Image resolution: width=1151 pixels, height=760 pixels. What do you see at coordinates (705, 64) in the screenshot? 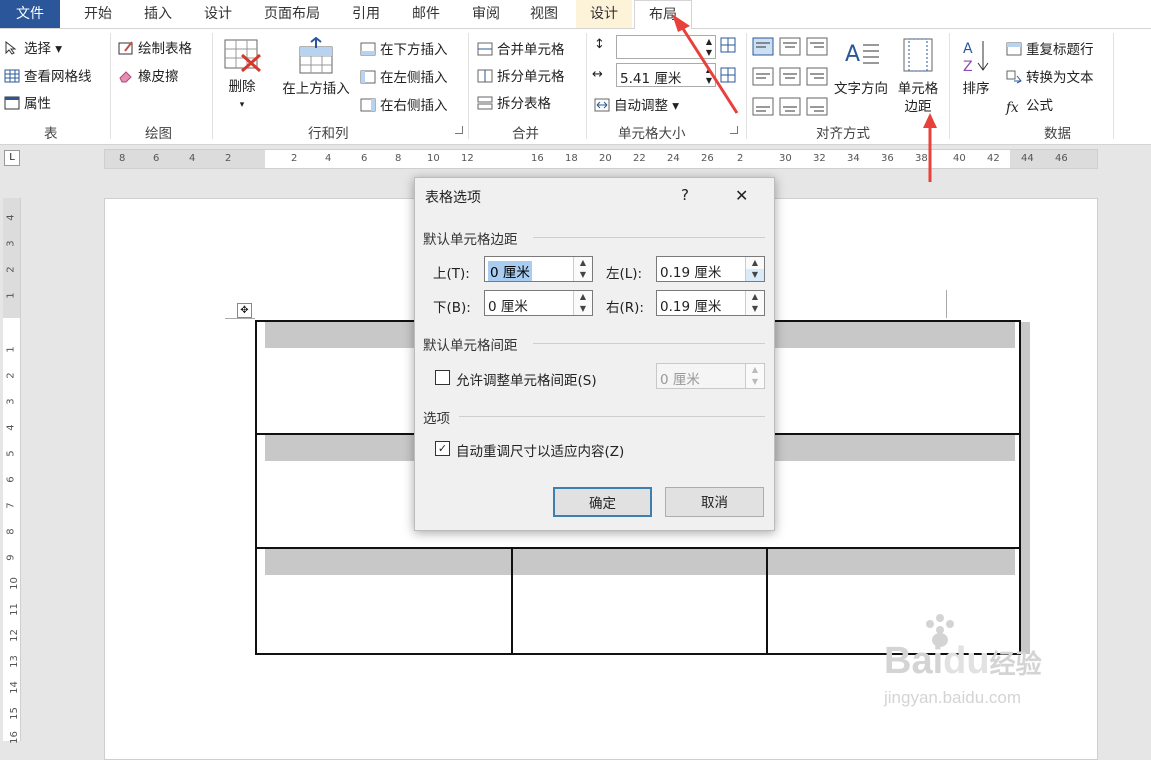
I see `arrow-to-layout-tab` at bounding box center [705, 64].